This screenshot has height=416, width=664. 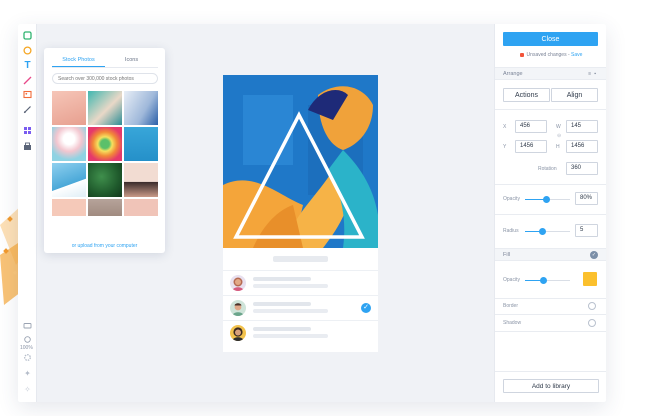 I want to click on opacity-slider-fill, so click(x=535, y=199).